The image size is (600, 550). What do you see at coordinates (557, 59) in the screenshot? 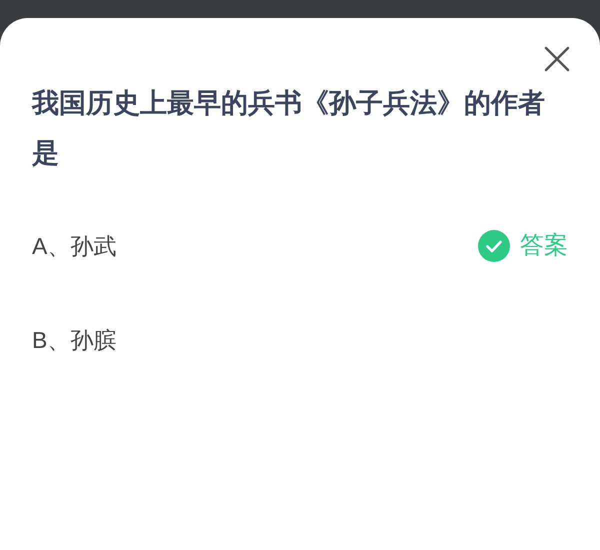
I see `close-icon` at bounding box center [557, 59].